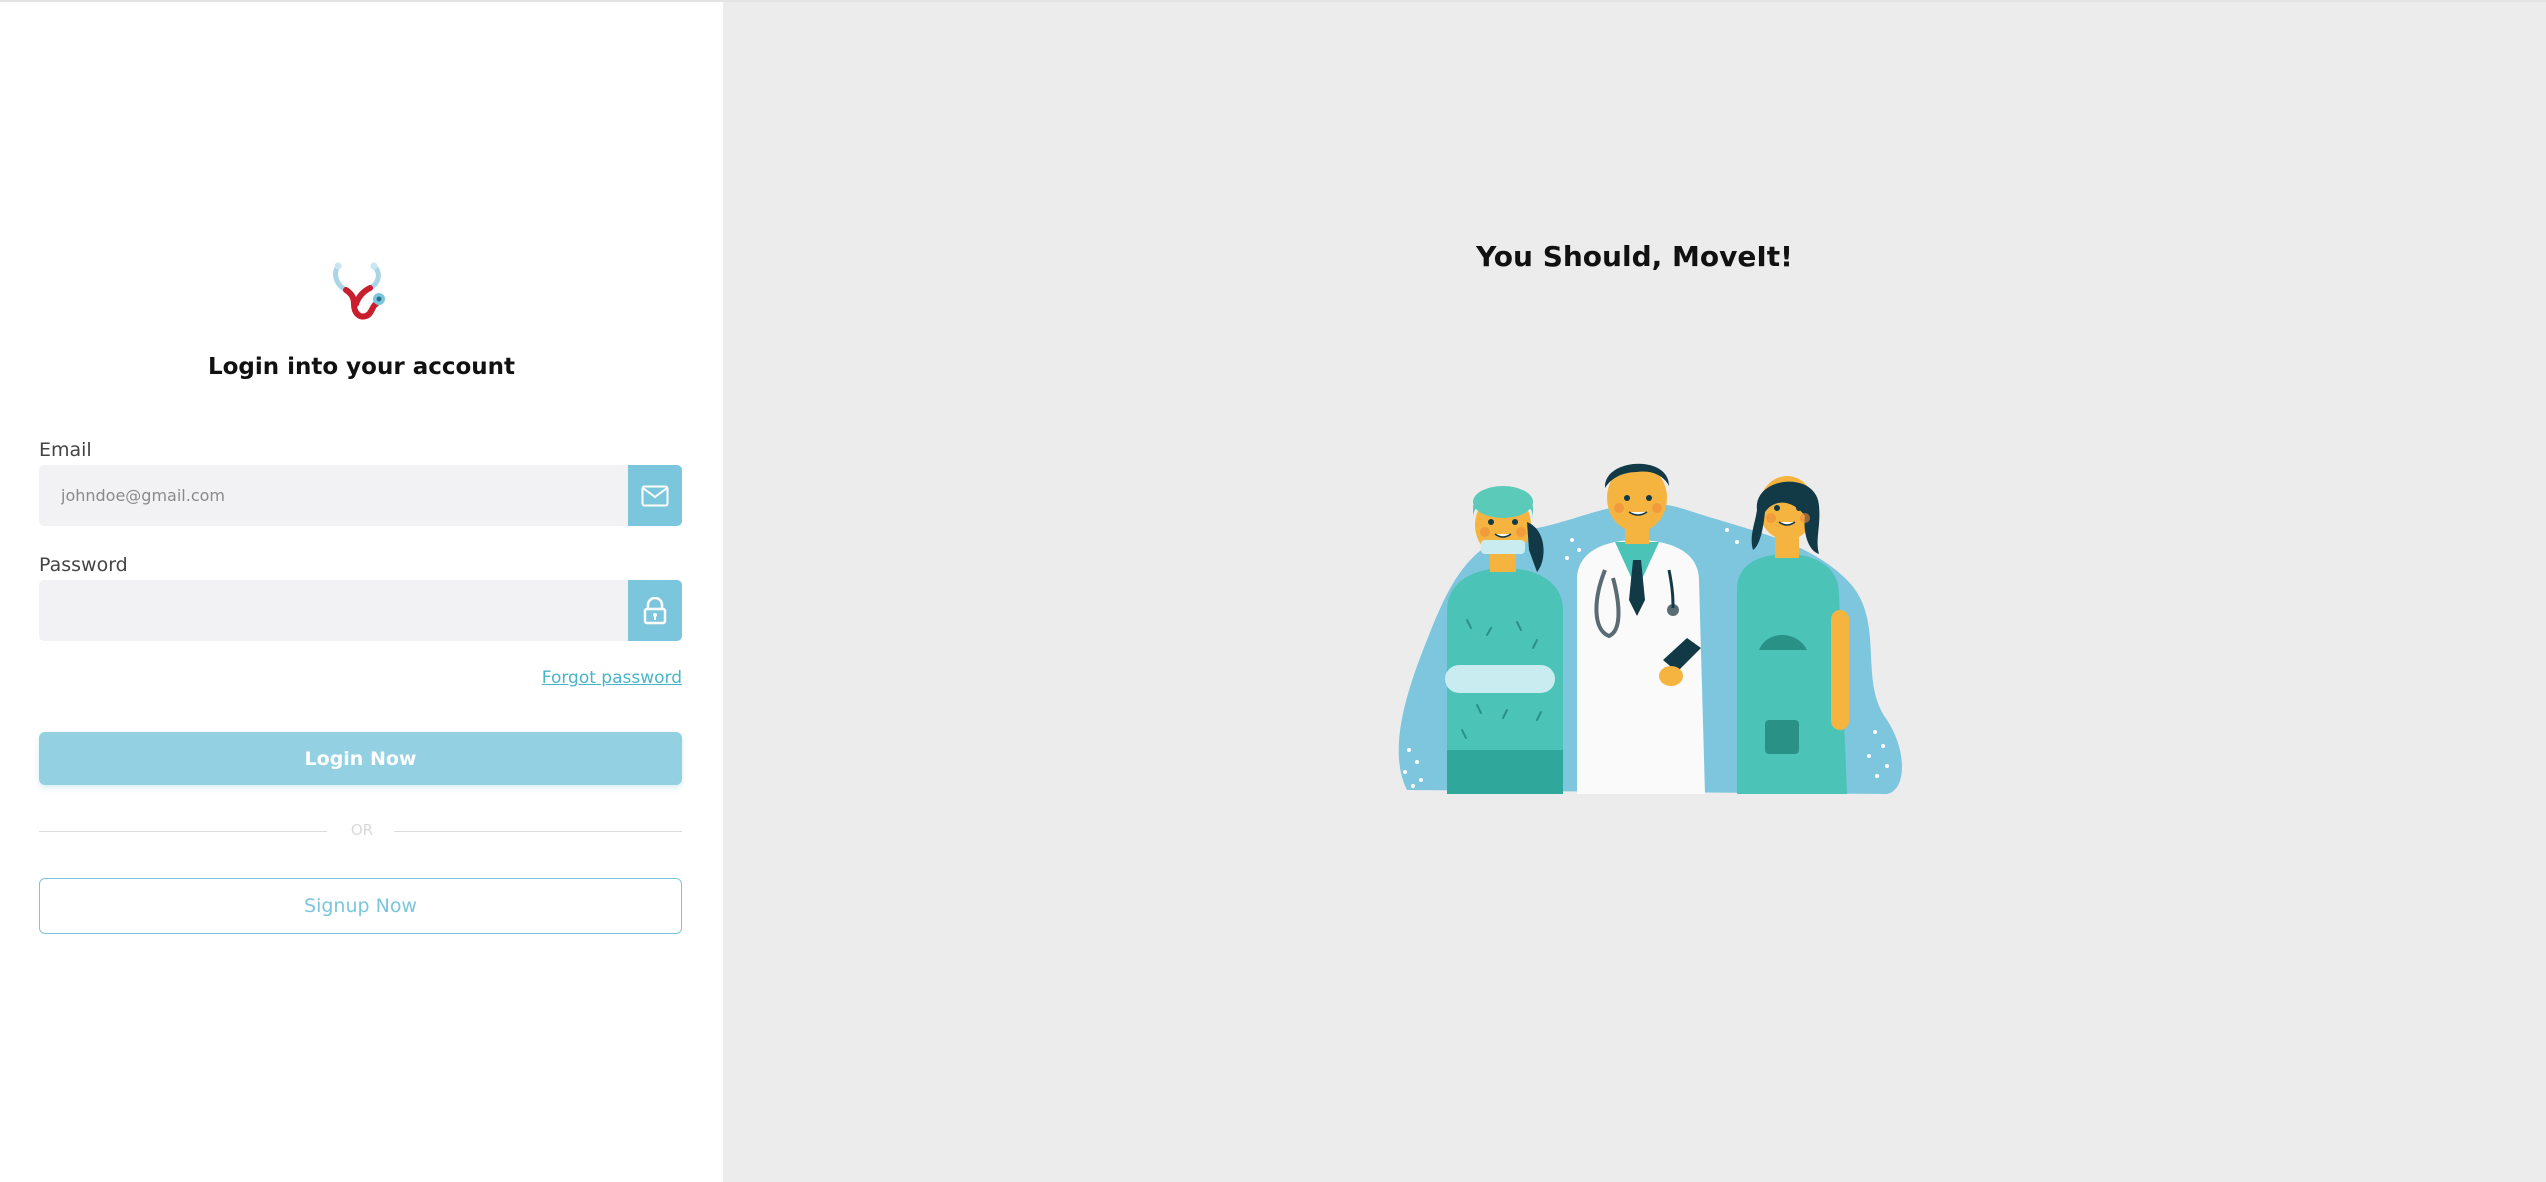 Image resolution: width=2546 pixels, height=1182 pixels. Describe the element at coordinates (65, 450) in the screenshot. I see `email-label: Email` at that location.